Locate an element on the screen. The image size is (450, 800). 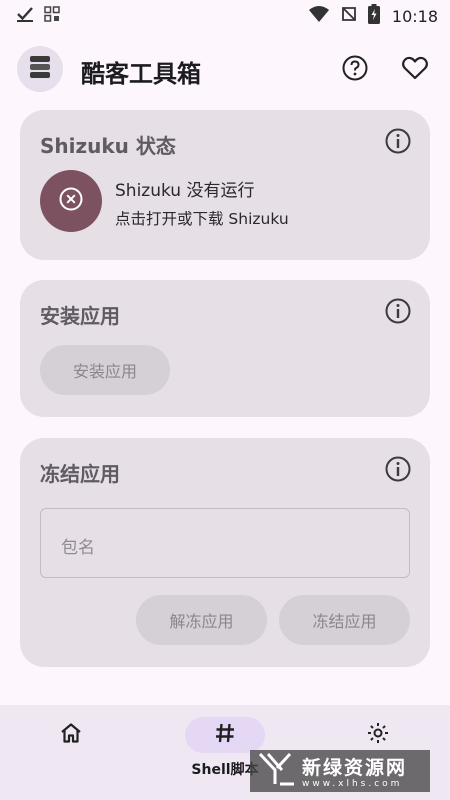
install-app-button: 安装应用 is located at coordinates (105, 370).